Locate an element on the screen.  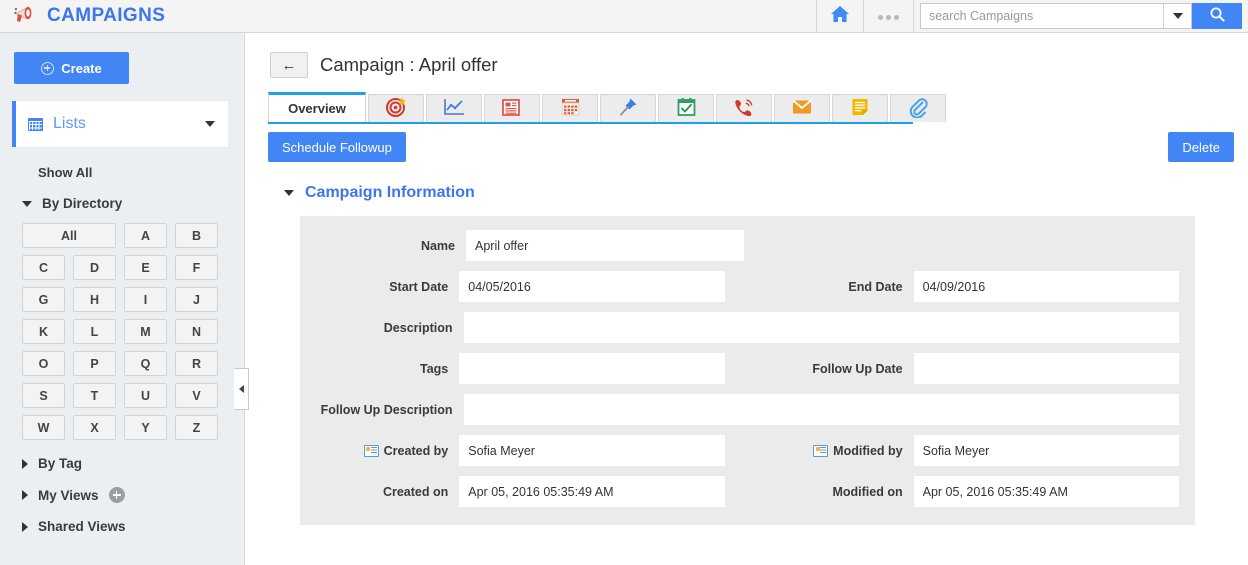
tab-attachments is located at coordinates (918, 108).